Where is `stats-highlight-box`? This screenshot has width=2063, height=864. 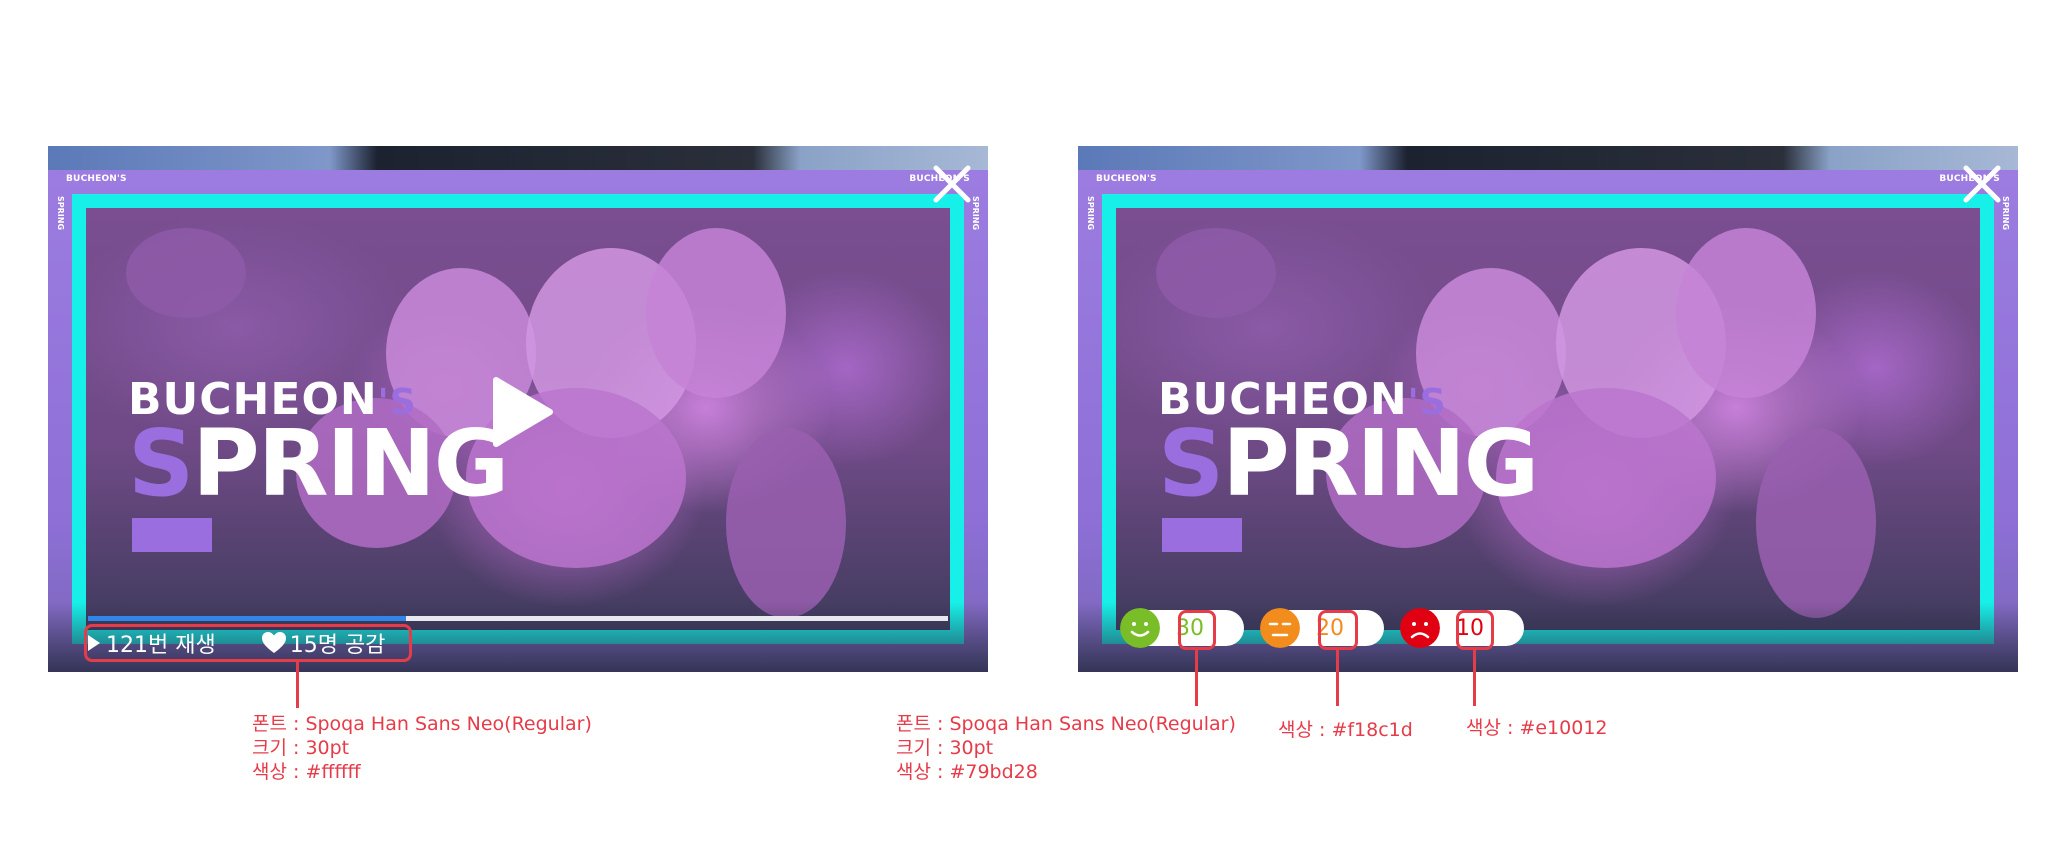 stats-highlight-box is located at coordinates (248, 643).